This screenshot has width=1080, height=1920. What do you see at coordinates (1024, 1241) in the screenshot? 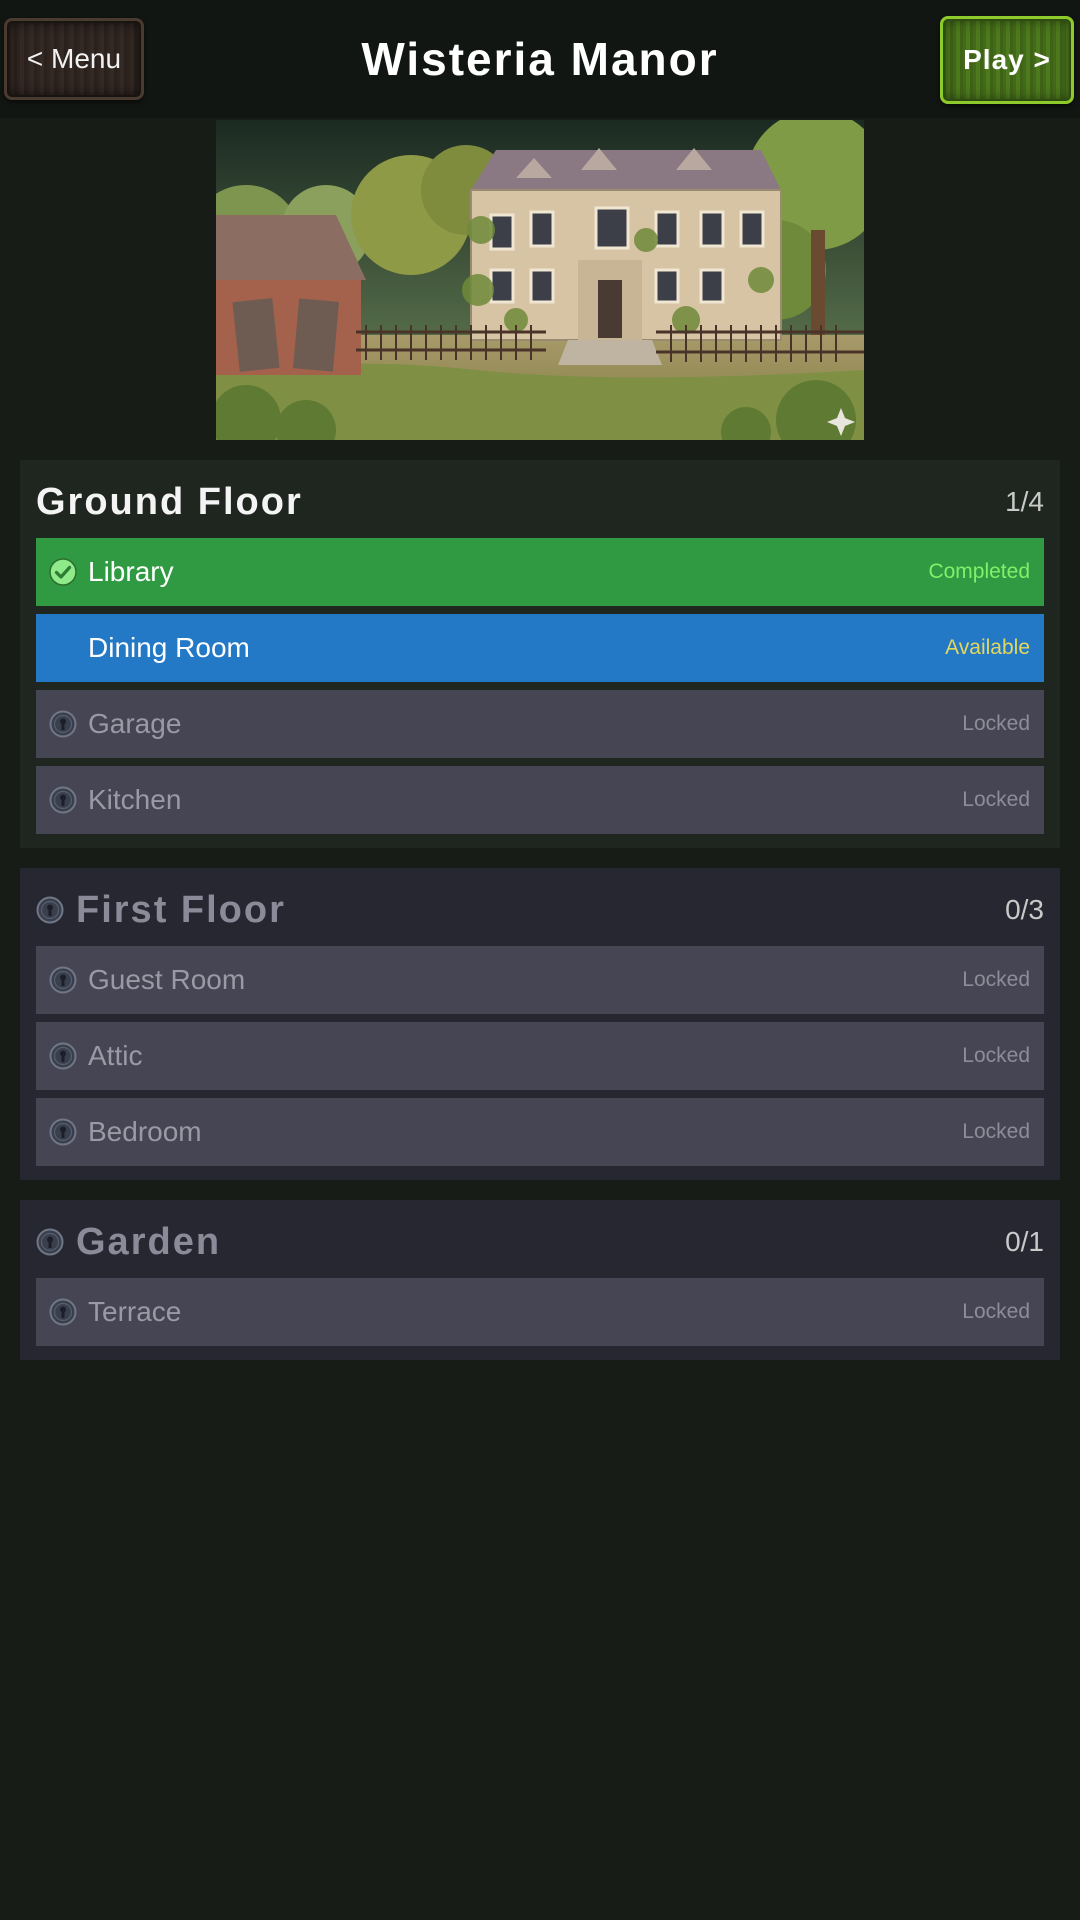
I see `floor-progress: 0/1` at bounding box center [1024, 1241].